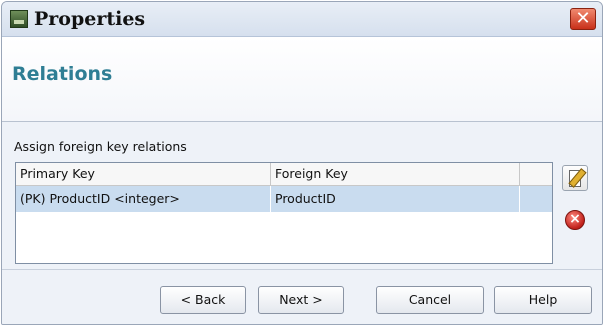 This screenshot has height=327, width=604. What do you see at coordinates (19, 19) in the screenshot?
I see `app-icon` at bounding box center [19, 19].